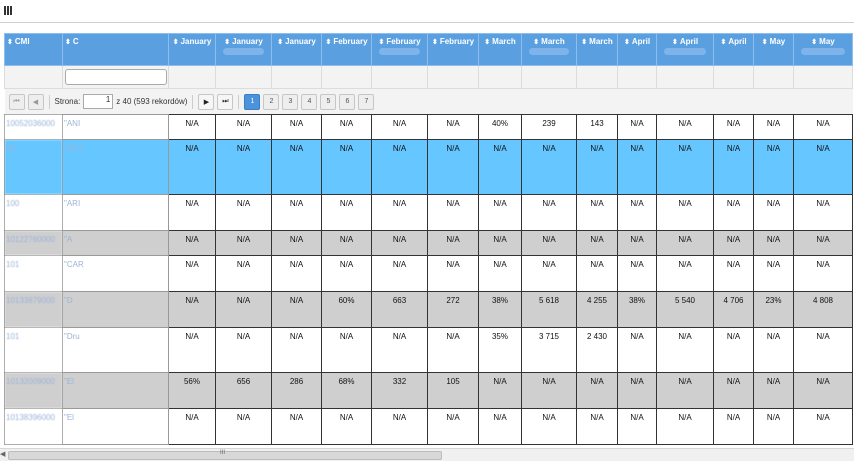  I want to click on cell-value: 656, so click(243, 390).